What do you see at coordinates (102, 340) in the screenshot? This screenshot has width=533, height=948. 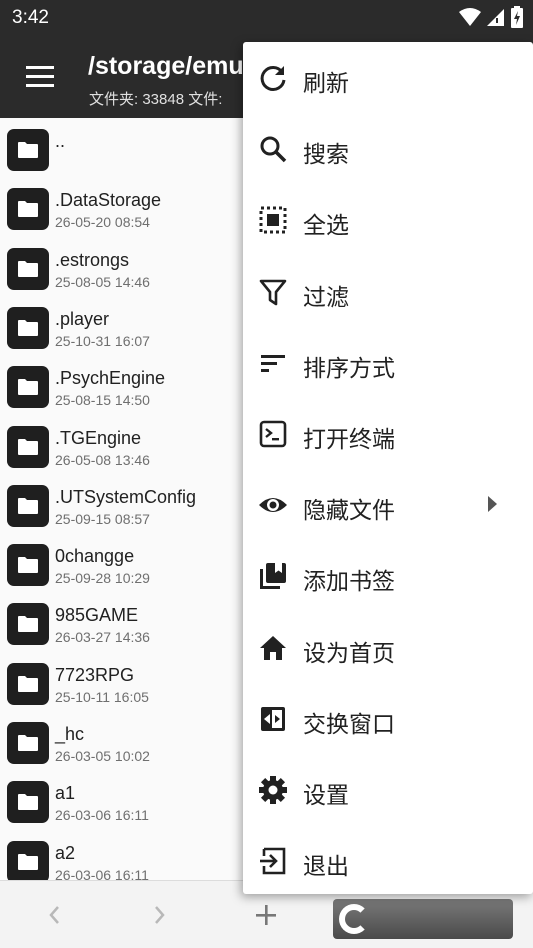 I see `file-date: 25-10-31 16:07` at bounding box center [102, 340].